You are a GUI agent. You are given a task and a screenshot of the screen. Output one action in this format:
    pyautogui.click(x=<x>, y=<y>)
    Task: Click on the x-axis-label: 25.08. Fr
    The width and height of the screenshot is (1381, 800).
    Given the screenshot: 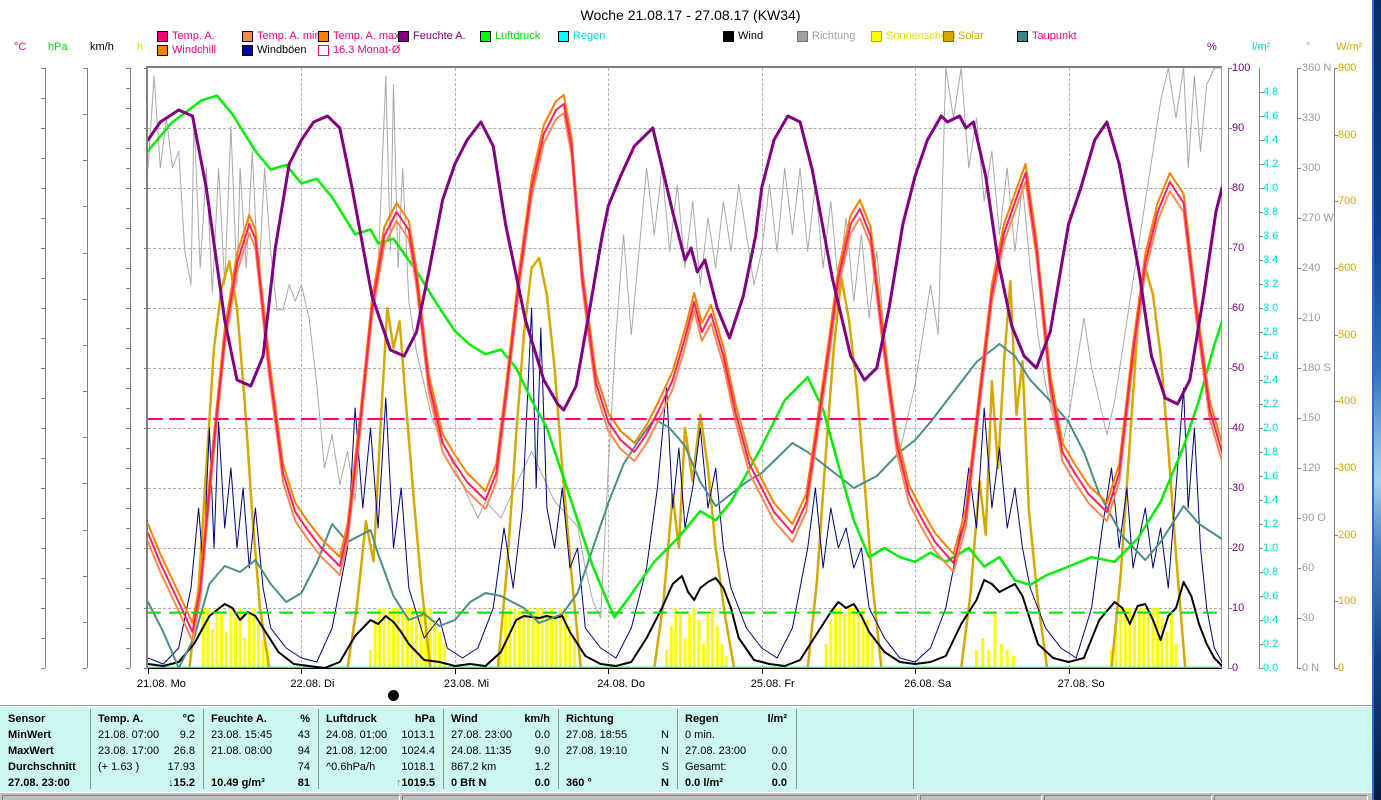 What is the action you would take?
    pyautogui.click(x=772, y=684)
    